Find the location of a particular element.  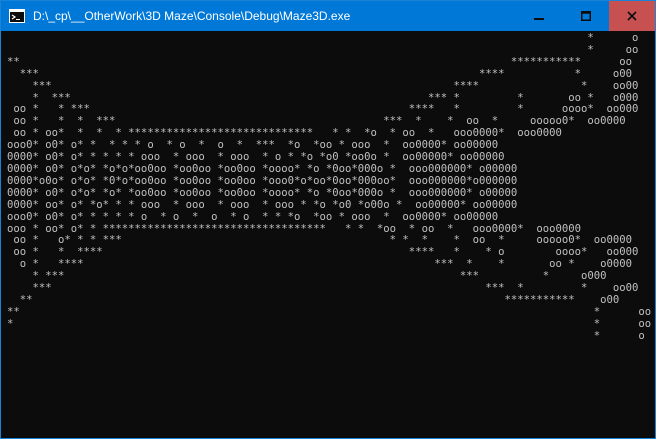

console-app-icon is located at coordinates (17, 16).